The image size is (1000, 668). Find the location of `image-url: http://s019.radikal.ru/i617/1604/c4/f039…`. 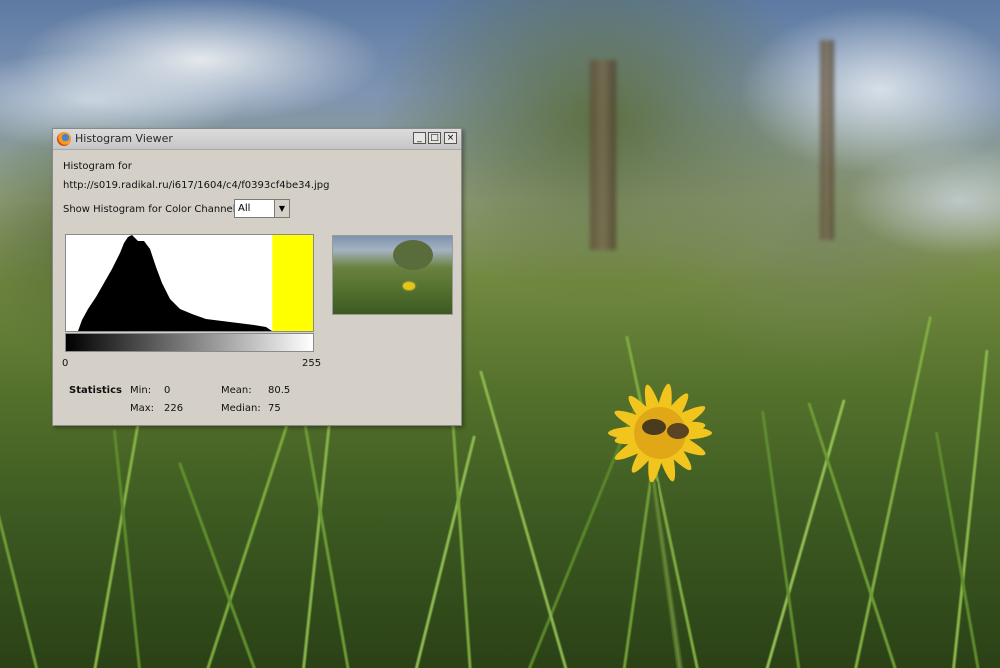

image-url: http://s019.radikal.ru/i617/1604/c4/f039… is located at coordinates (196, 185).